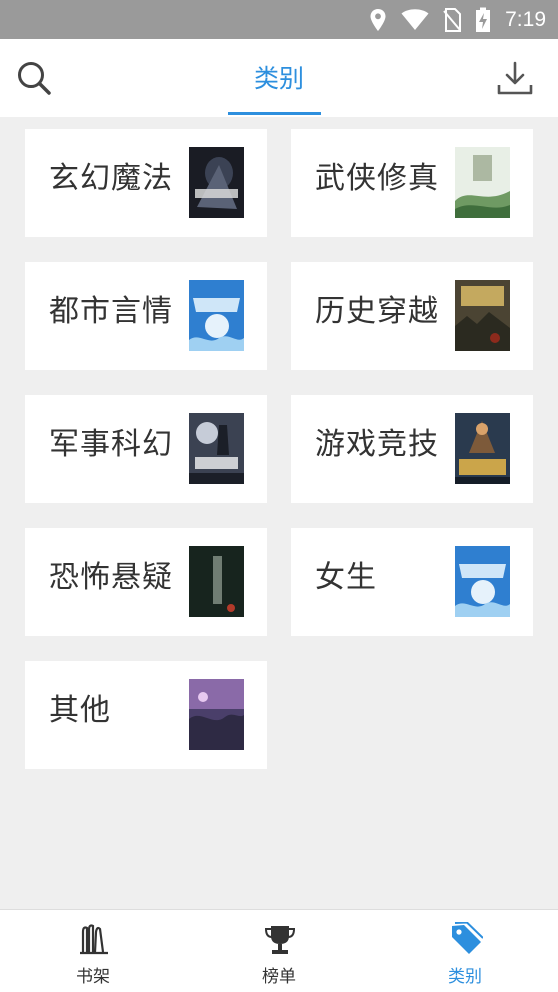 The height and width of the screenshot is (992, 558). Describe the element at coordinates (146, 715) in the screenshot. I see `category-card-other: 其他` at that location.